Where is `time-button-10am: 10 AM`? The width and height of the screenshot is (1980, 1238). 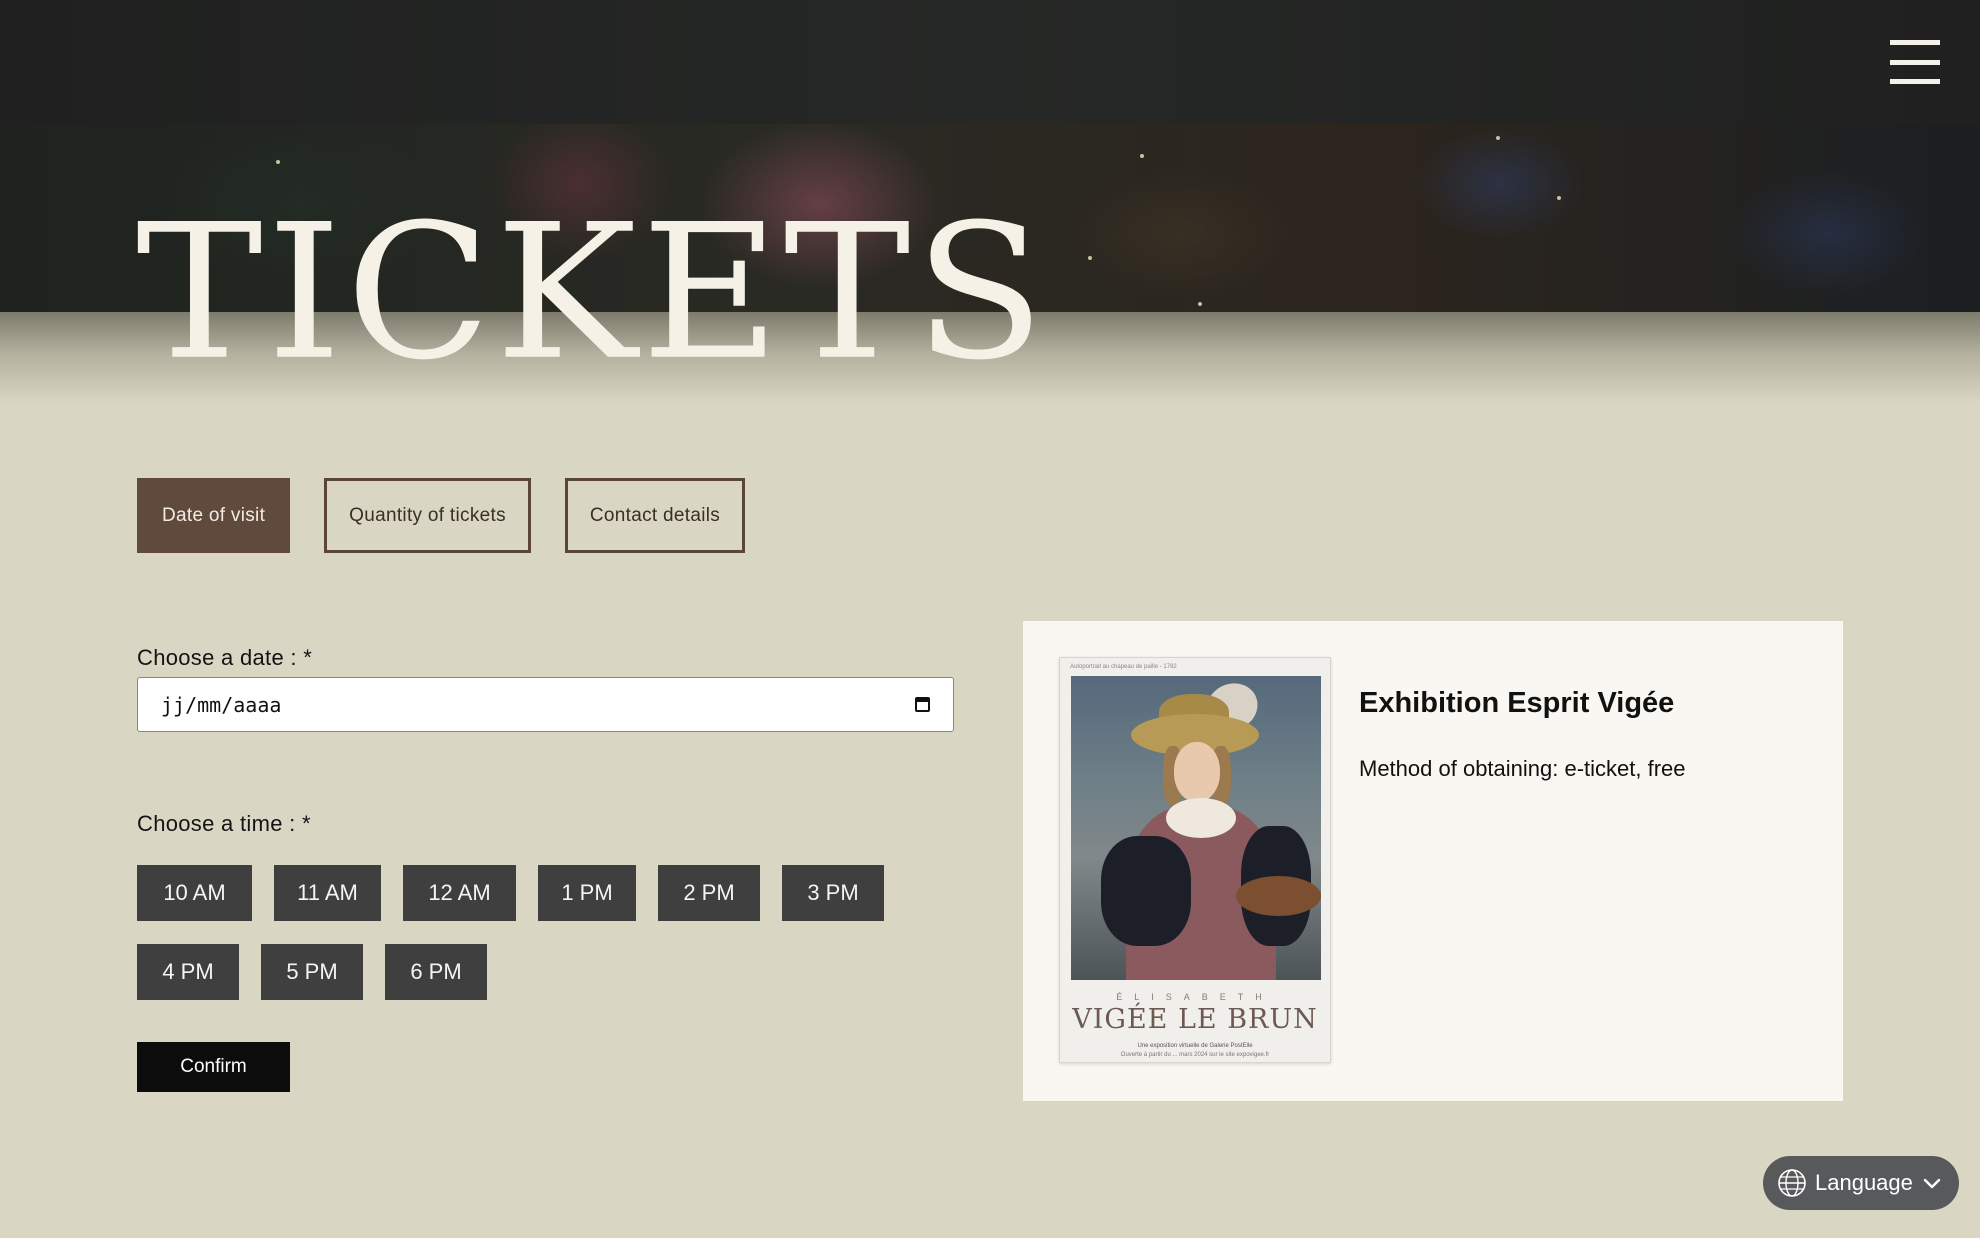
time-button-10am: 10 AM is located at coordinates (194, 893).